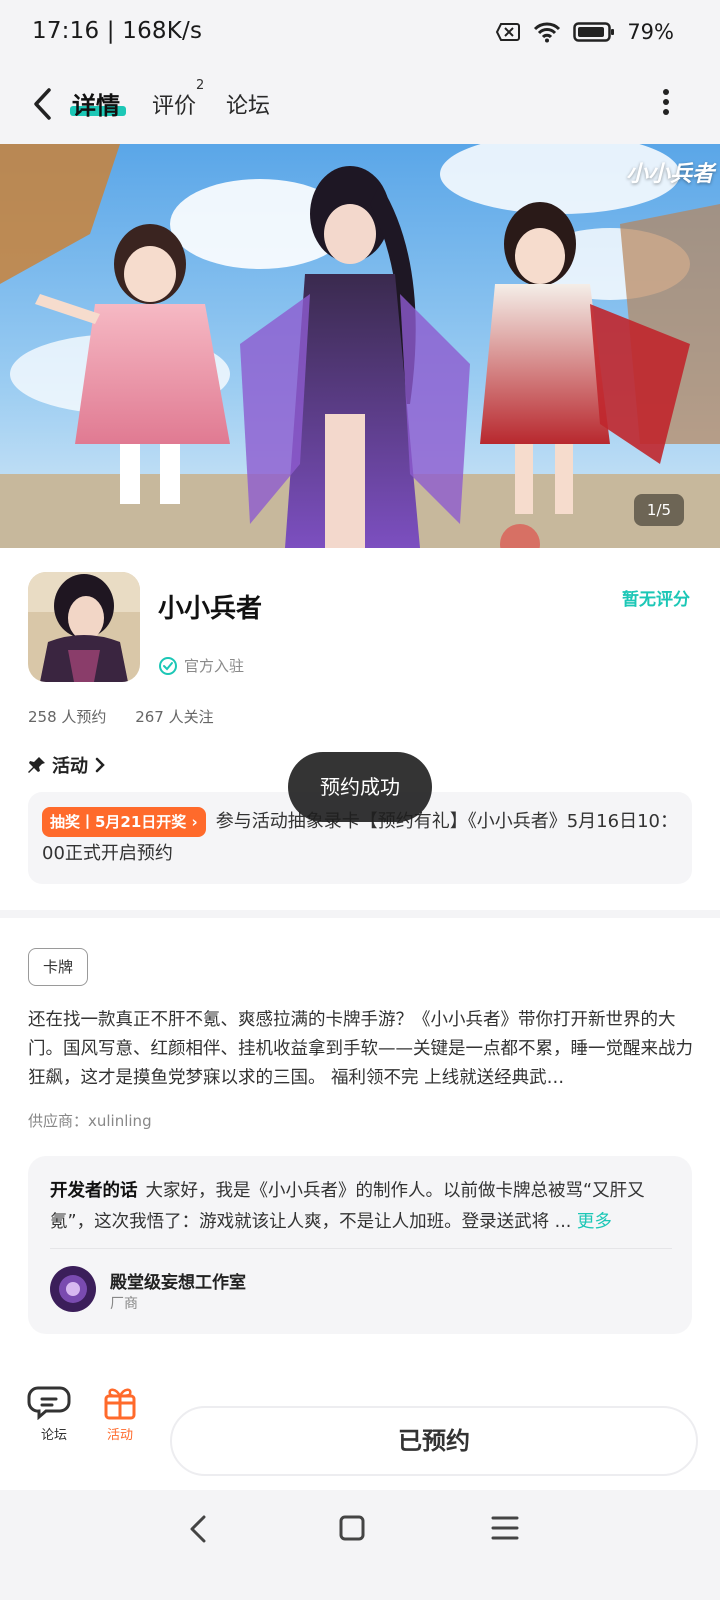  I want to click on lottery-tag-label: 抽奖丨5月21日开奖, so click(118, 822).